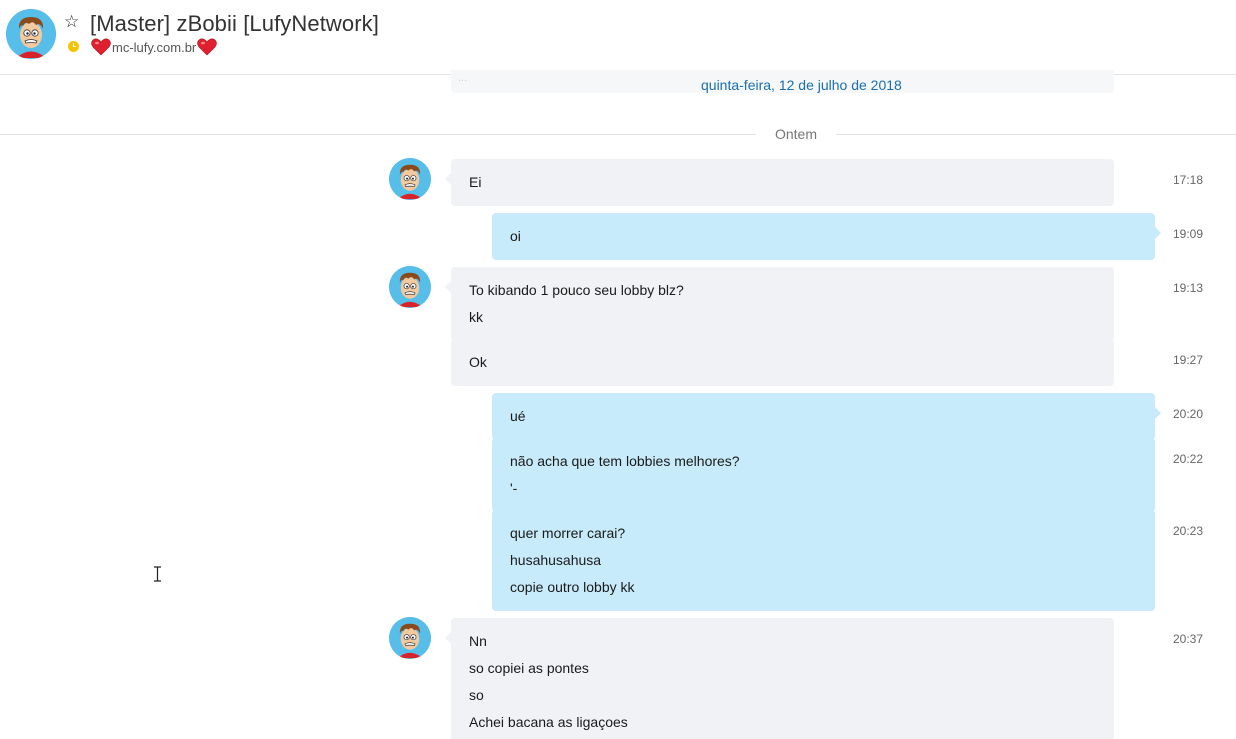 This screenshot has width=1236, height=739. I want to click on outgoing-message-bubble: ué, so click(826, 416).